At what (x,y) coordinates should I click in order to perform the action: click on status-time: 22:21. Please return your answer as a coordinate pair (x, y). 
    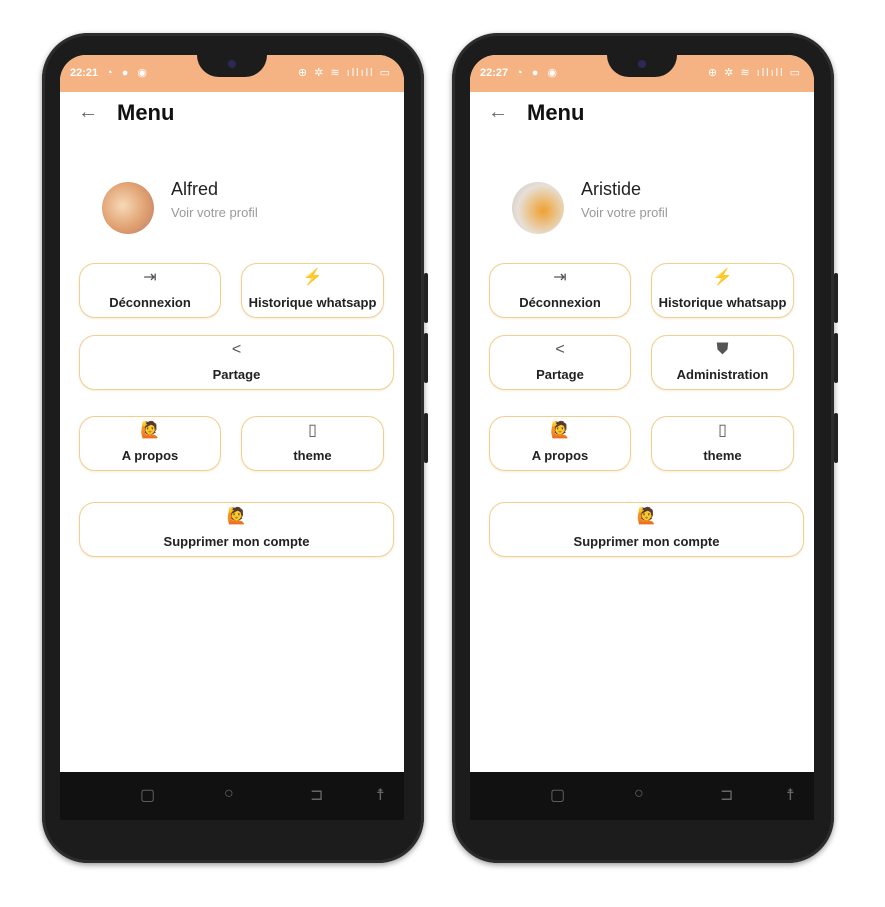
    Looking at the image, I should click on (84, 73).